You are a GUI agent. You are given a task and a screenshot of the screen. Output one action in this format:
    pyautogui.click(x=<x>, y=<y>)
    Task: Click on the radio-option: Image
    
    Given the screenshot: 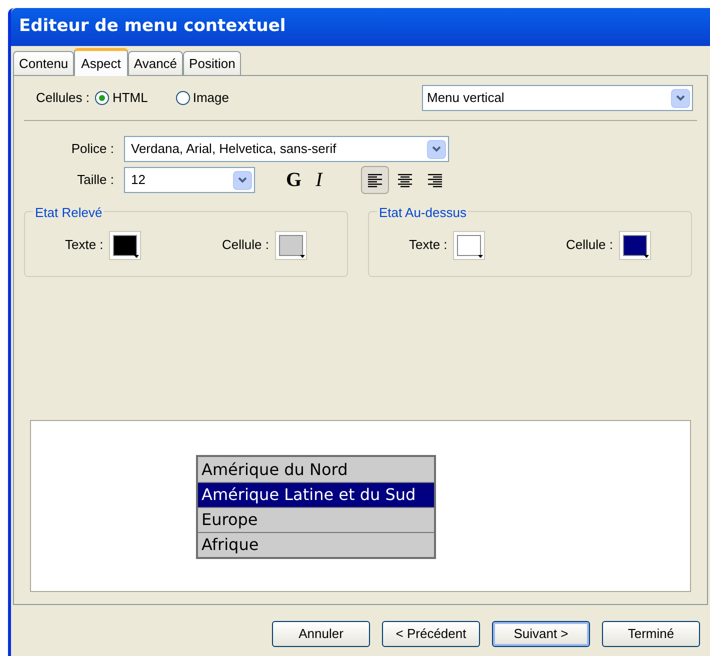 What is the action you would take?
    pyautogui.click(x=202, y=98)
    